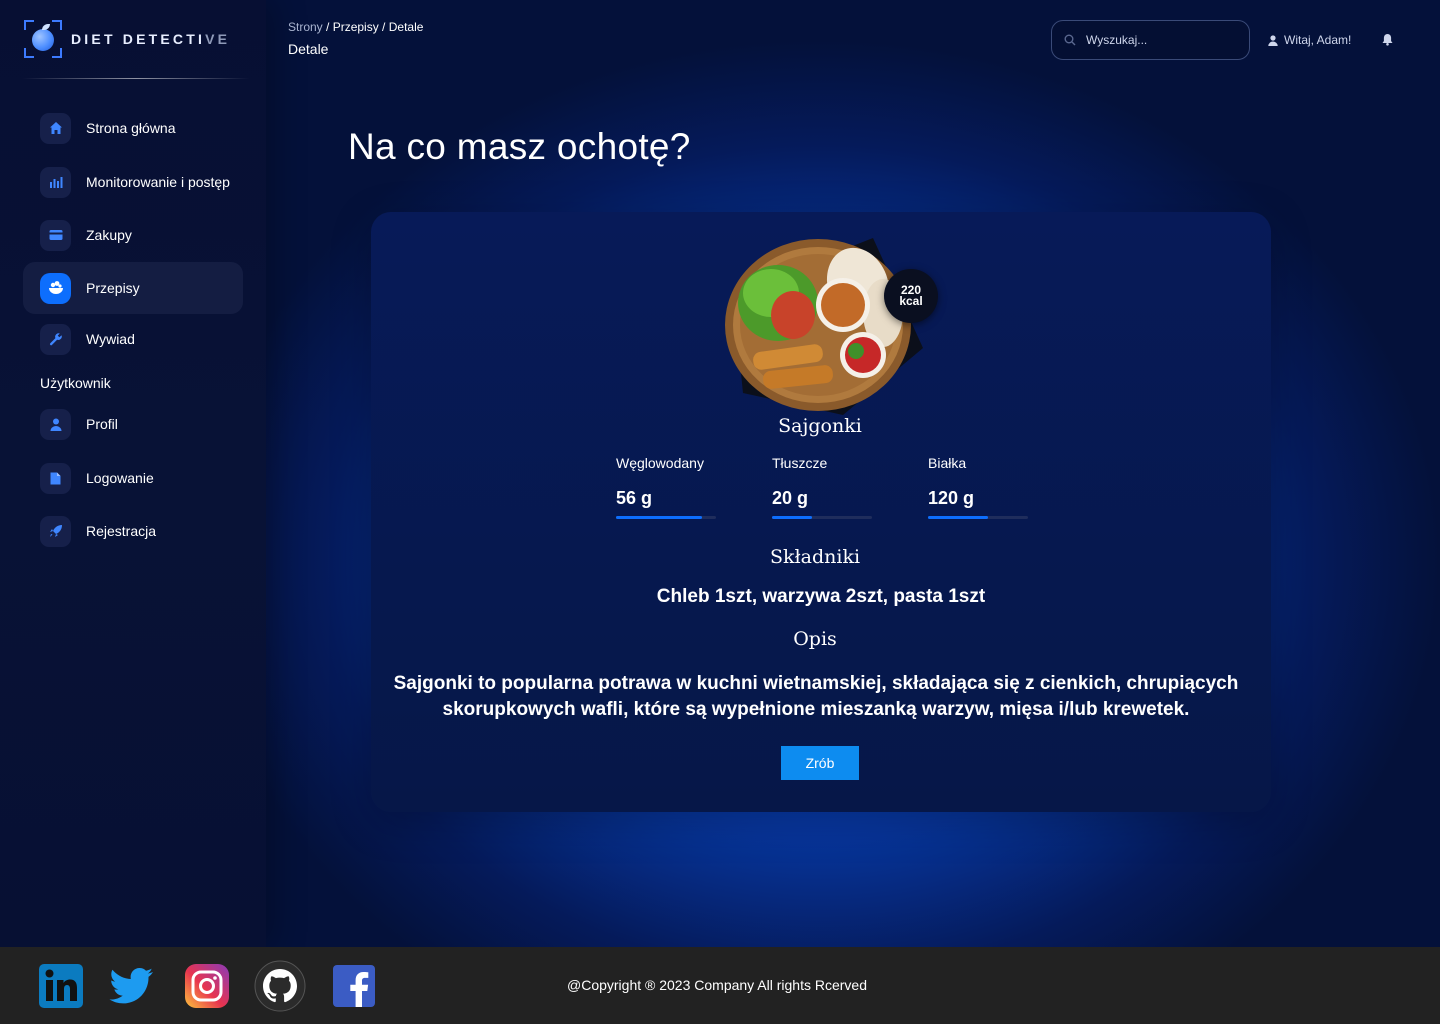 The height and width of the screenshot is (1024, 1440). What do you see at coordinates (43, 39) in the screenshot?
I see `brand-logo-icon` at bounding box center [43, 39].